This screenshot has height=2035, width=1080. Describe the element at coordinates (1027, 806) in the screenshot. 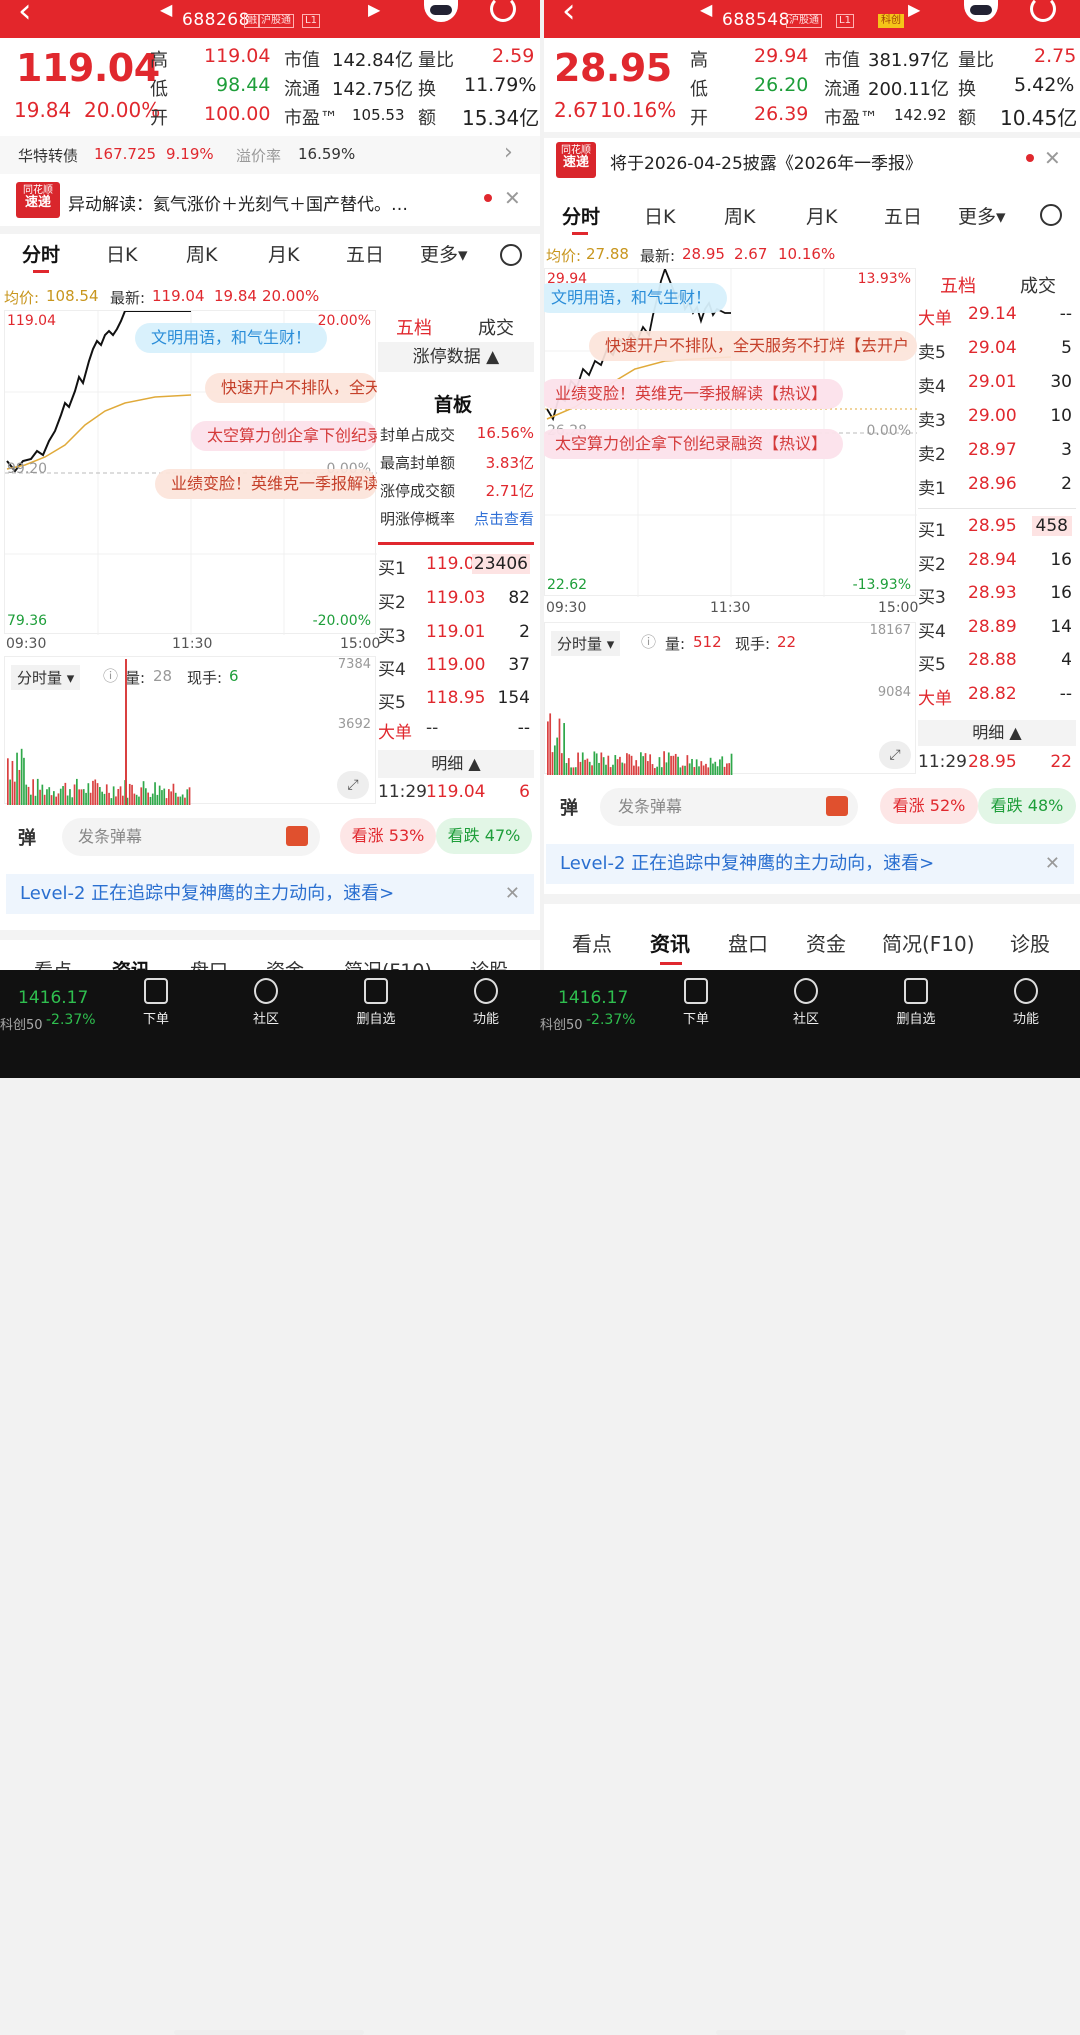

I see `bearish-vote-button: 看跌 48%` at that location.